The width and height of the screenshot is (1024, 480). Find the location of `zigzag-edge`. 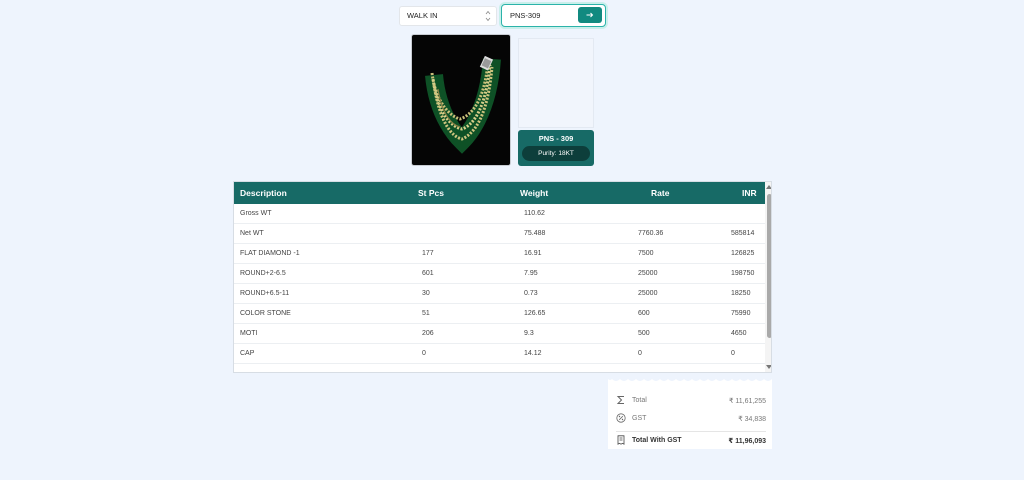

zigzag-edge is located at coordinates (690, 378).